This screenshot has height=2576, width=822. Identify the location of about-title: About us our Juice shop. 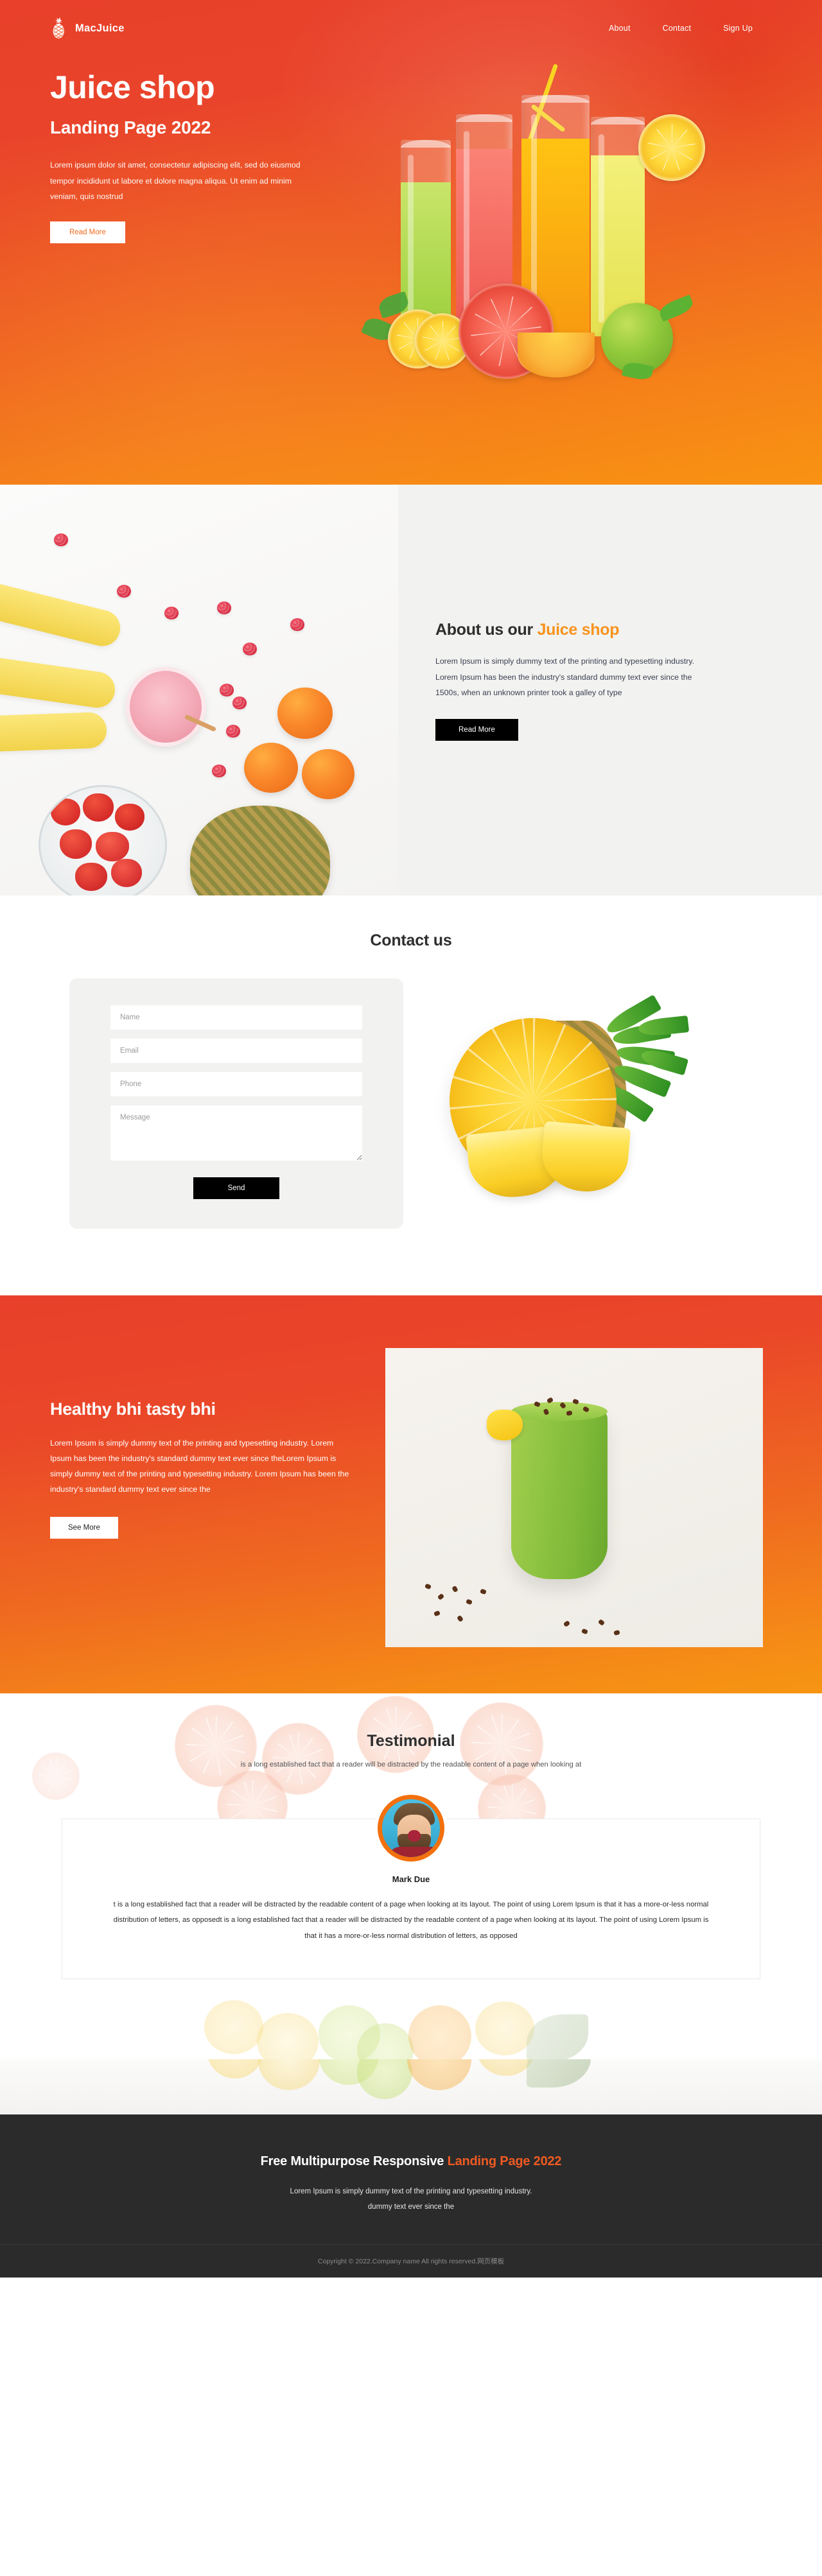
(597, 630).